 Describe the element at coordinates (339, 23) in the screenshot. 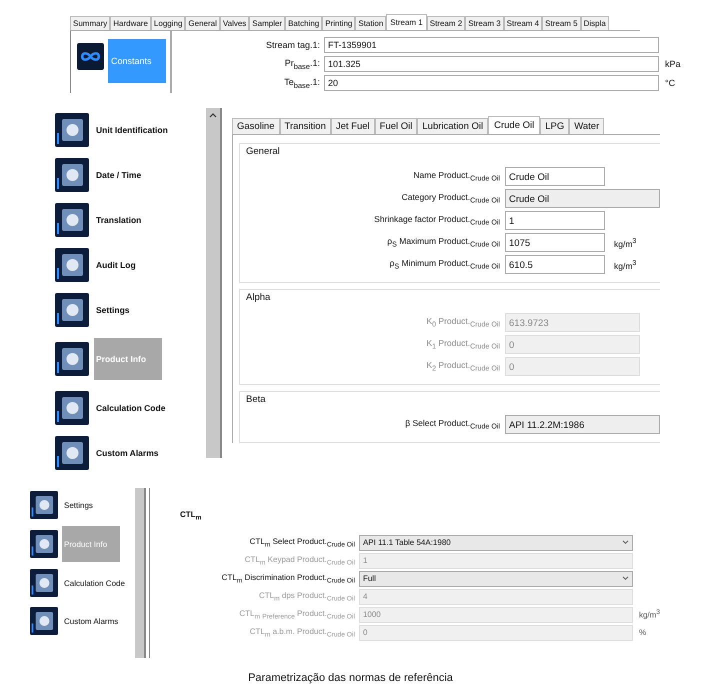

I see `tab: Printing` at that location.